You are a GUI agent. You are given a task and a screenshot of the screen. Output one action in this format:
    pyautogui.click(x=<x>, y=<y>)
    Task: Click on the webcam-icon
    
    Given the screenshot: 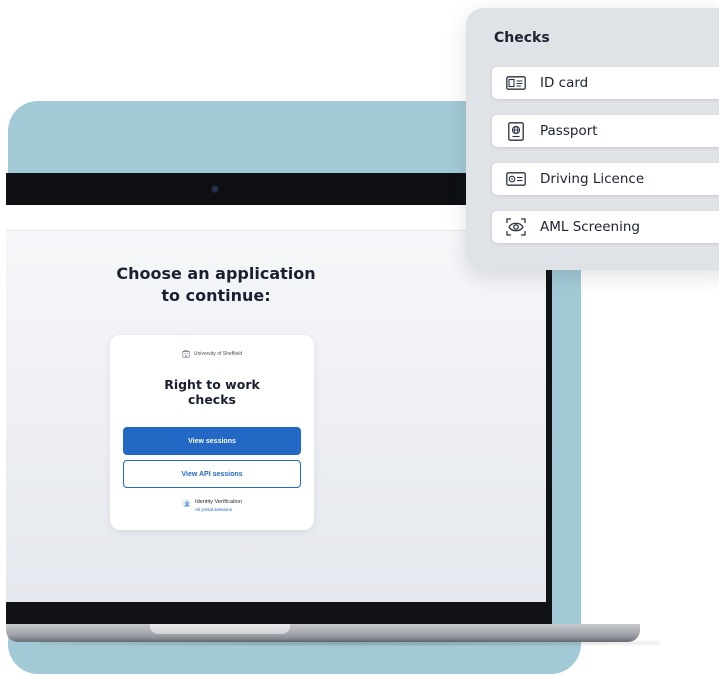 What is the action you would take?
    pyautogui.click(x=215, y=189)
    